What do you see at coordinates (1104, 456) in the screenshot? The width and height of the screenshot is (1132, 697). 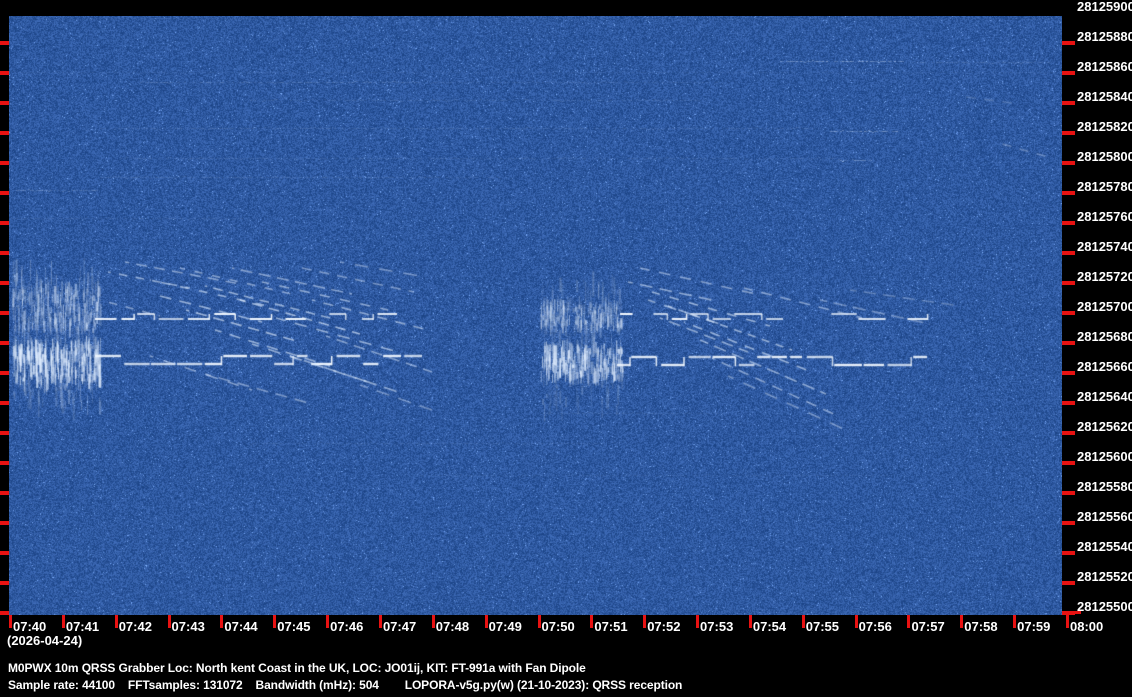 I see `freq-label: 28125600` at bounding box center [1104, 456].